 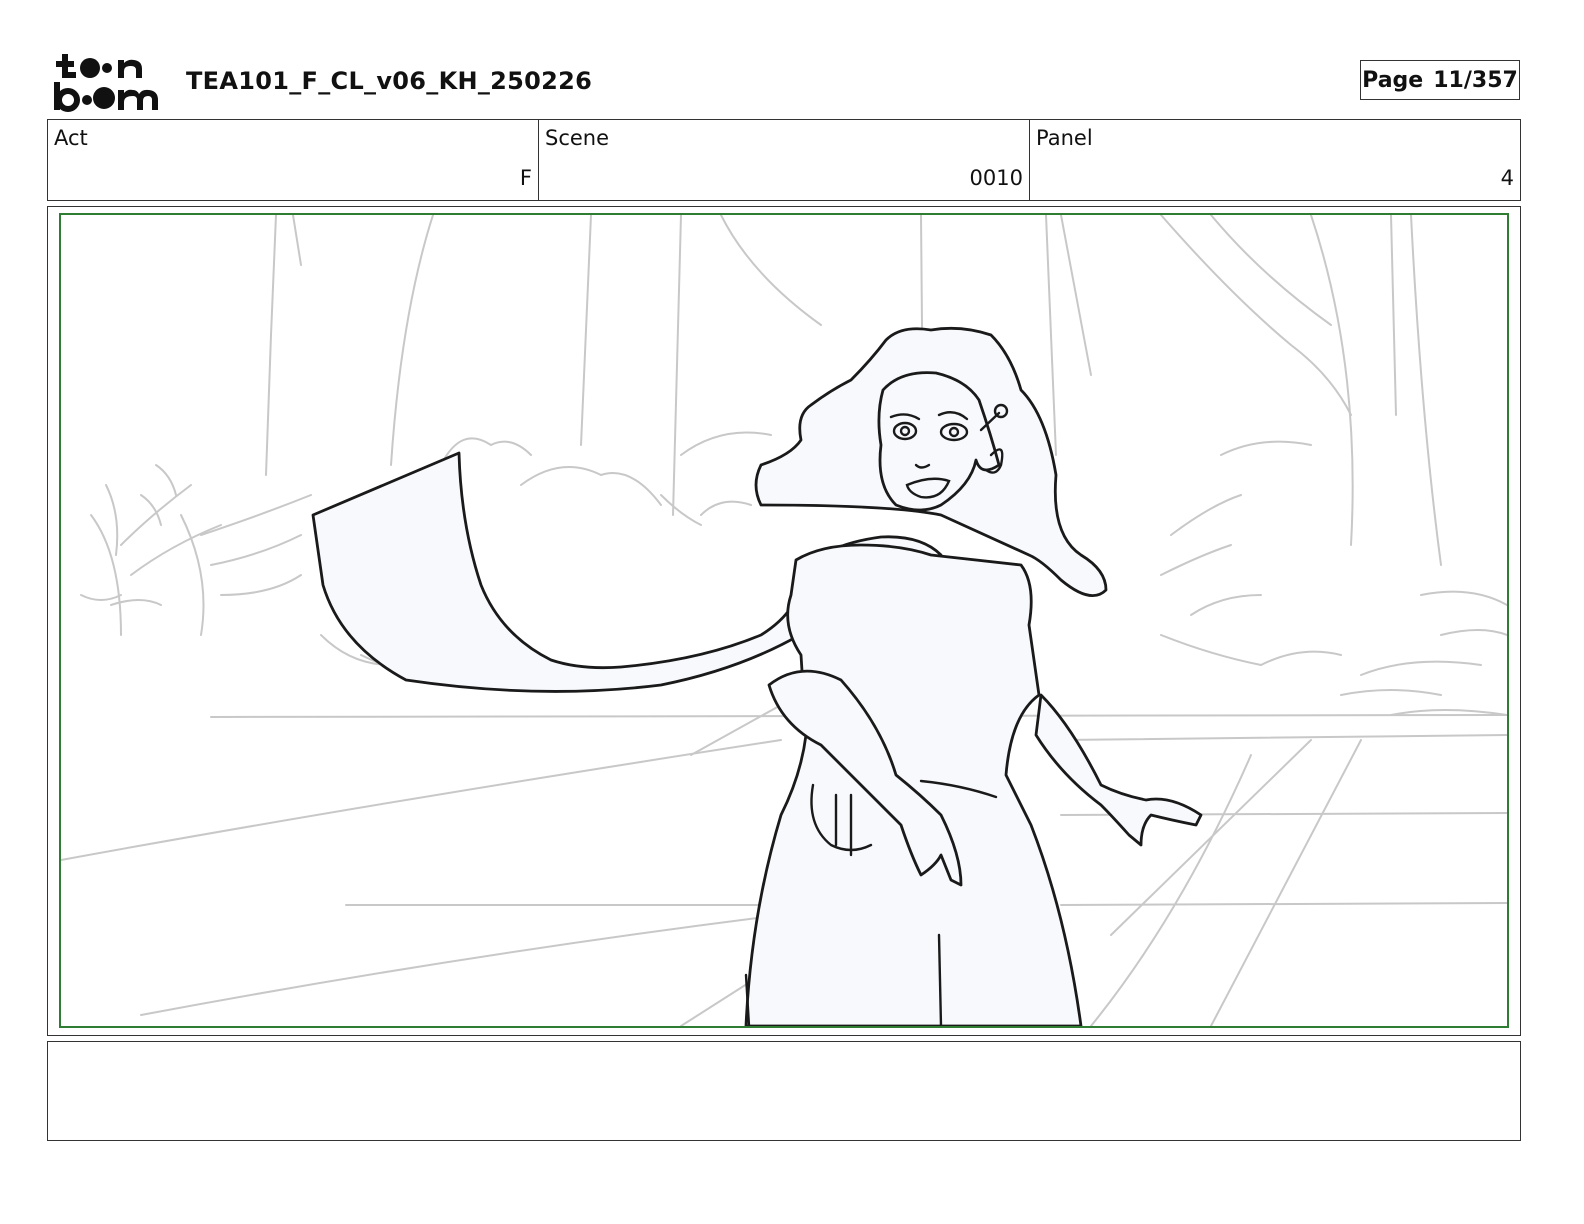 What do you see at coordinates (1475, 80) in the screenshot?
I see `page-value: 11/357` at bounding box center [1475, 80].